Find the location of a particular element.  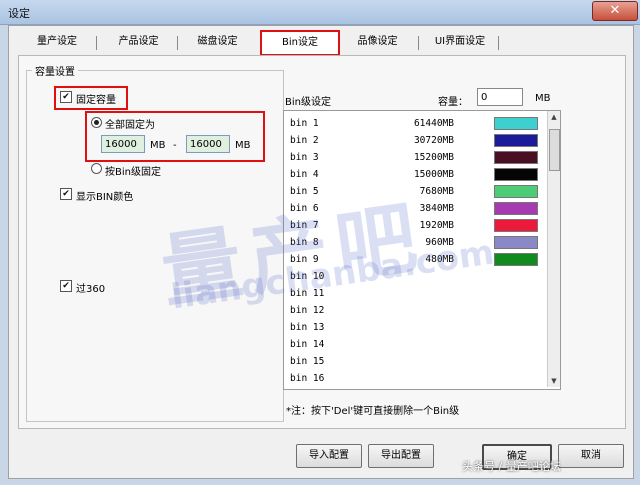

bin-list-scrollbar: ▲ ▼ is located at coordinates (553, 249).